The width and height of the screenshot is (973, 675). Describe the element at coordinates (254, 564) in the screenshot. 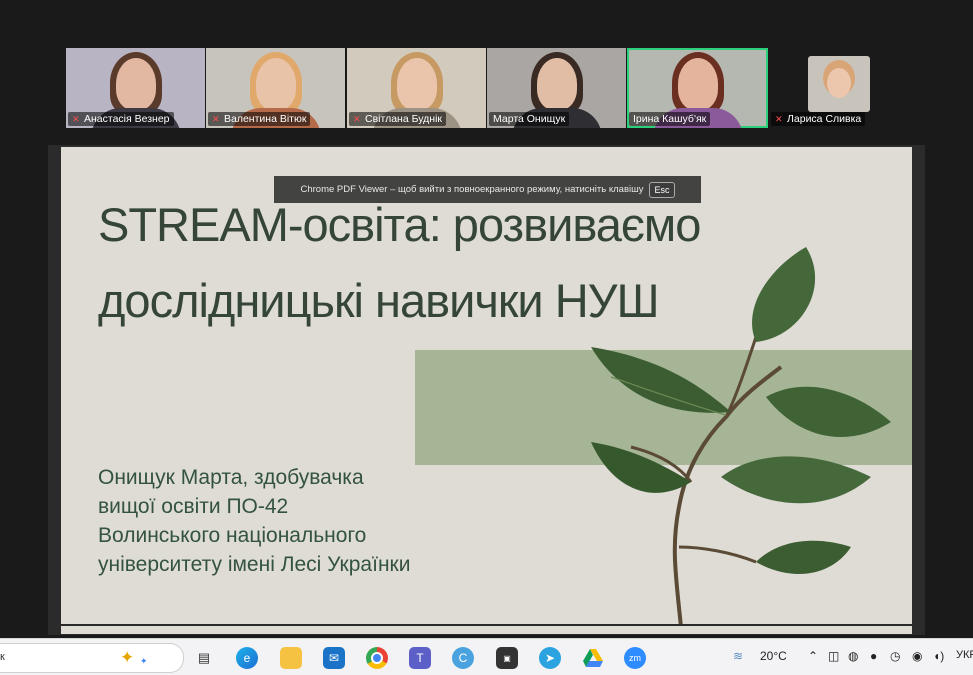

I see `author-line: університету імені Лесі Українки` at that location.